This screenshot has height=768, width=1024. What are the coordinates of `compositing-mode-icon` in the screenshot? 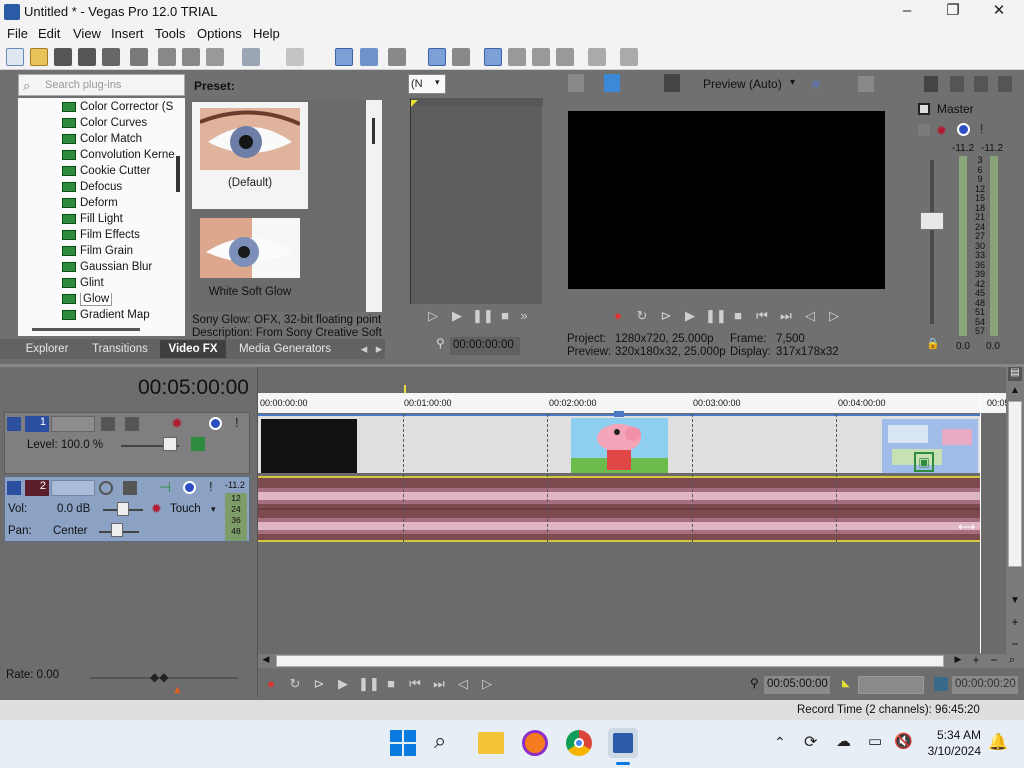 It's located at (108, 424).